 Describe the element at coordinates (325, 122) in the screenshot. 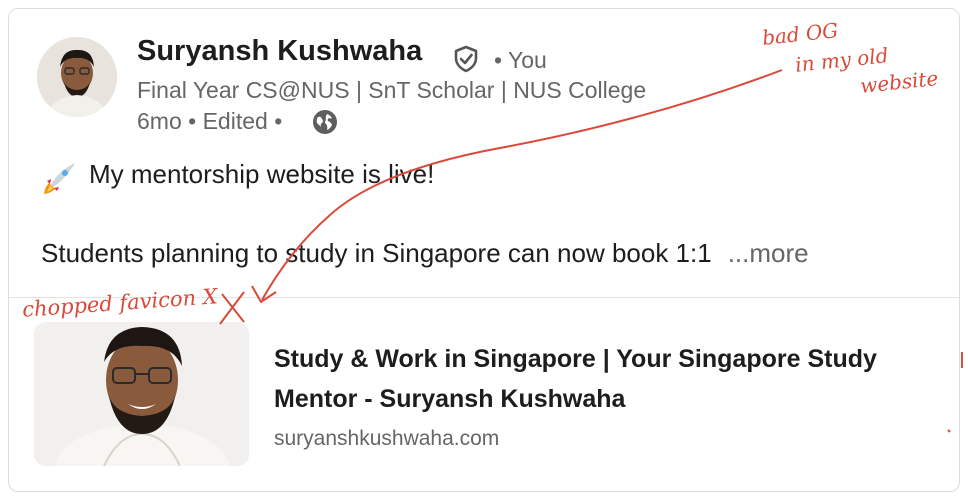

I see `globe-icon` at that location.